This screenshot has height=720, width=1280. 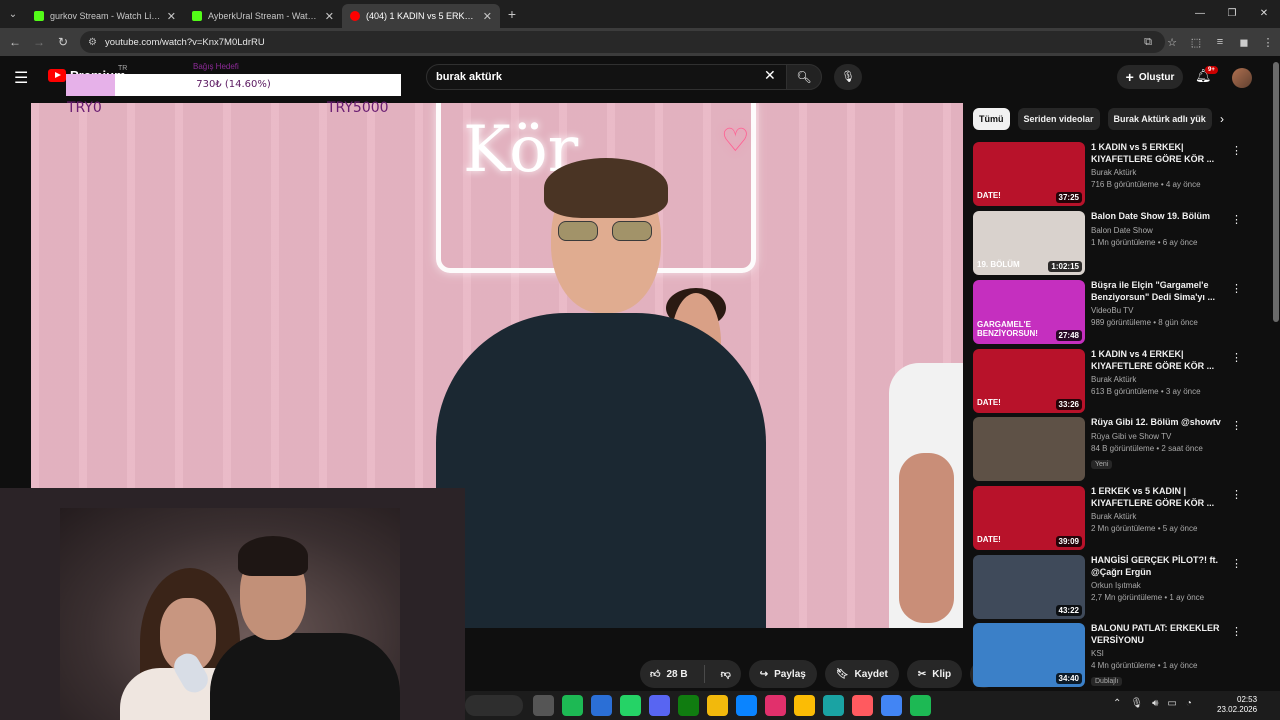 What do you see at coordinates (1156, 310) in the screenshot?
I see `channel-name: VideoBu TV` at bounding box center [1156, 310].